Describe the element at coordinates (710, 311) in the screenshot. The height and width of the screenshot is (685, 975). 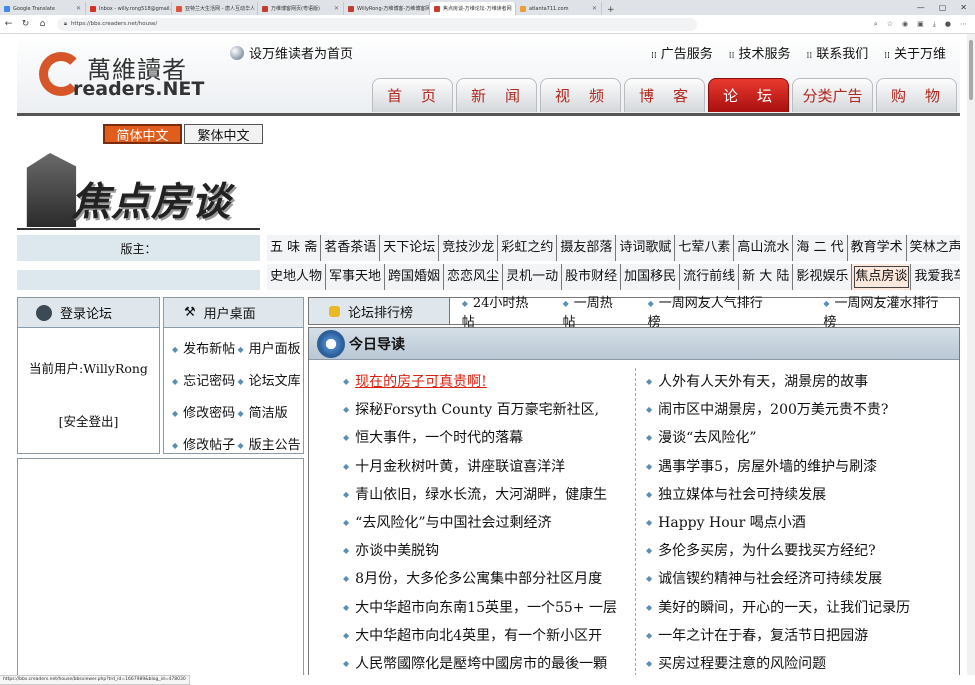
I see `ranking-link: ◆ 一周网友人气排行榜` at that location.